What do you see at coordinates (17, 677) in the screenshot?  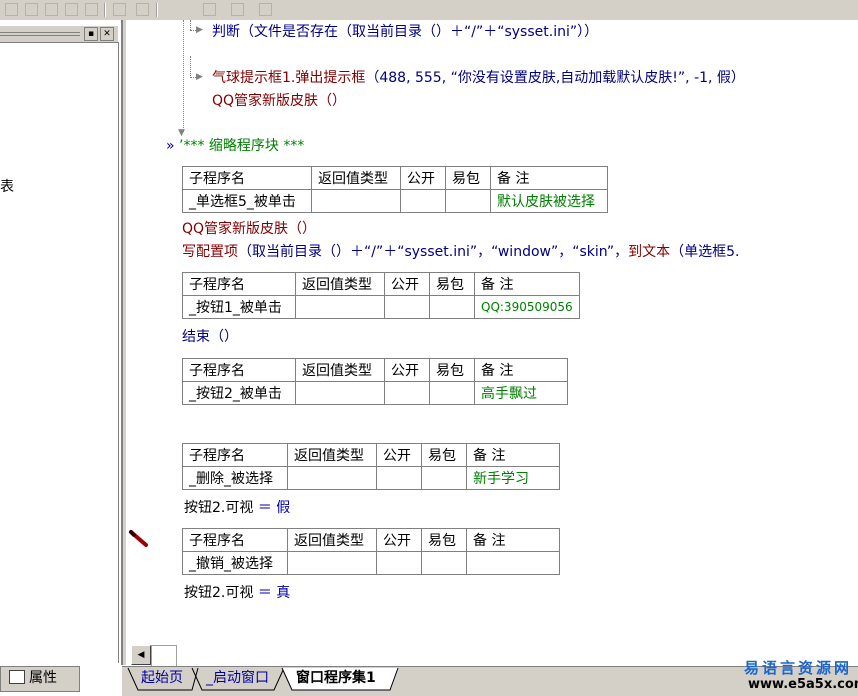 I see `properties-icon` at bounding box center [17, 677].